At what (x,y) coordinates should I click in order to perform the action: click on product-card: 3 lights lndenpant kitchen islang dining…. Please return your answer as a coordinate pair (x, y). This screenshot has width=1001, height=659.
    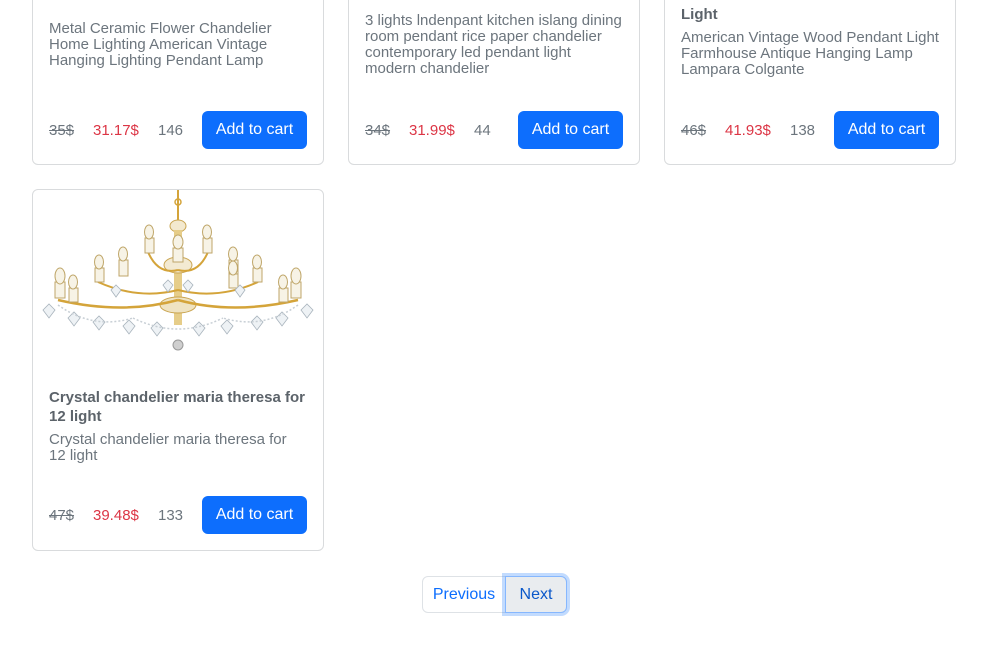
    Looking at the image, I should click on (494, 82).